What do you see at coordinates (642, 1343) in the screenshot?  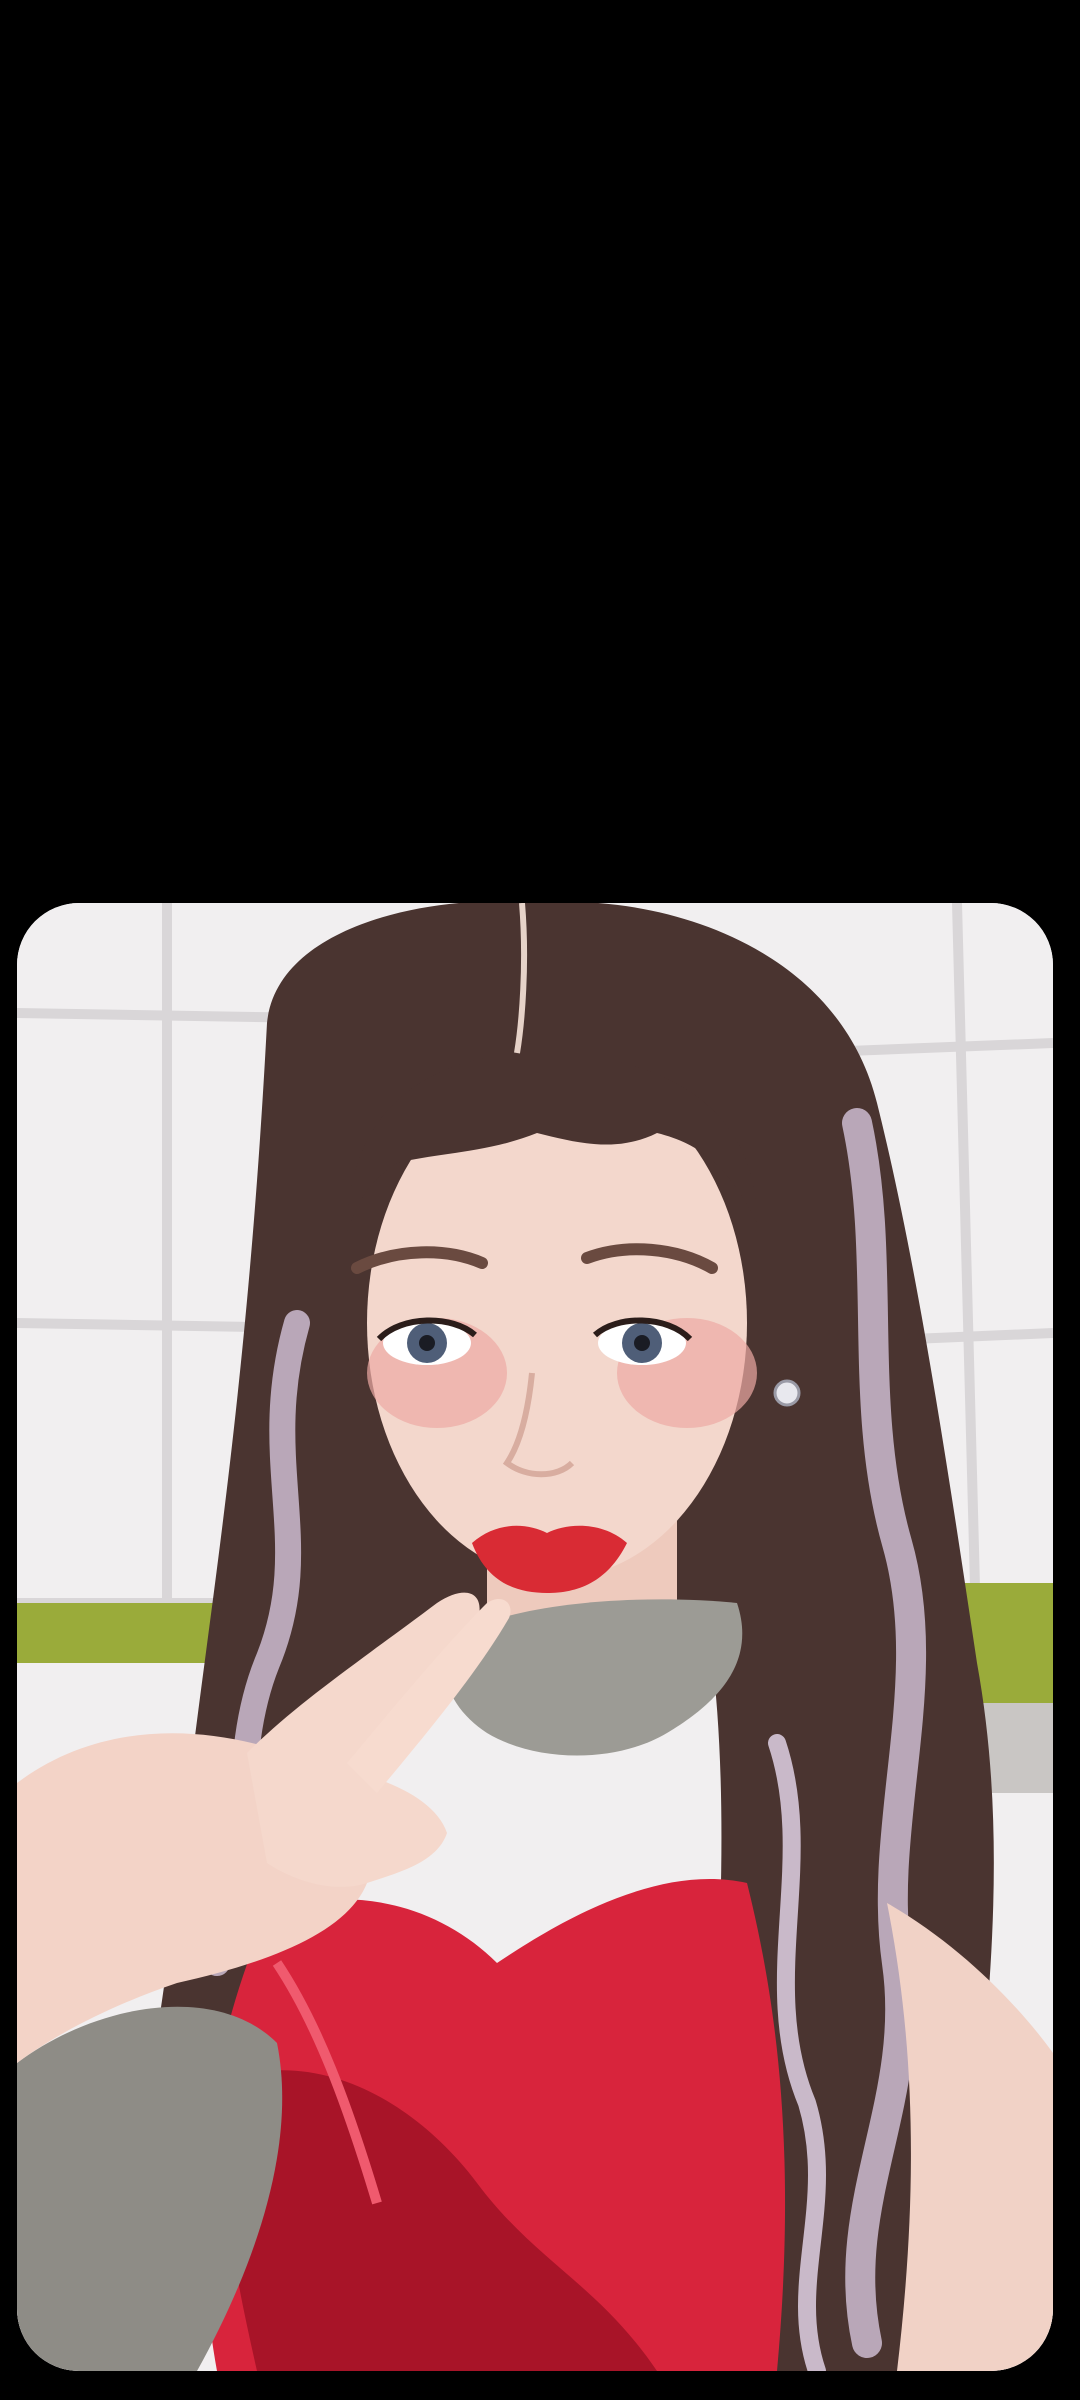 I see `pupil-right` at bounding box center [642, 1343].